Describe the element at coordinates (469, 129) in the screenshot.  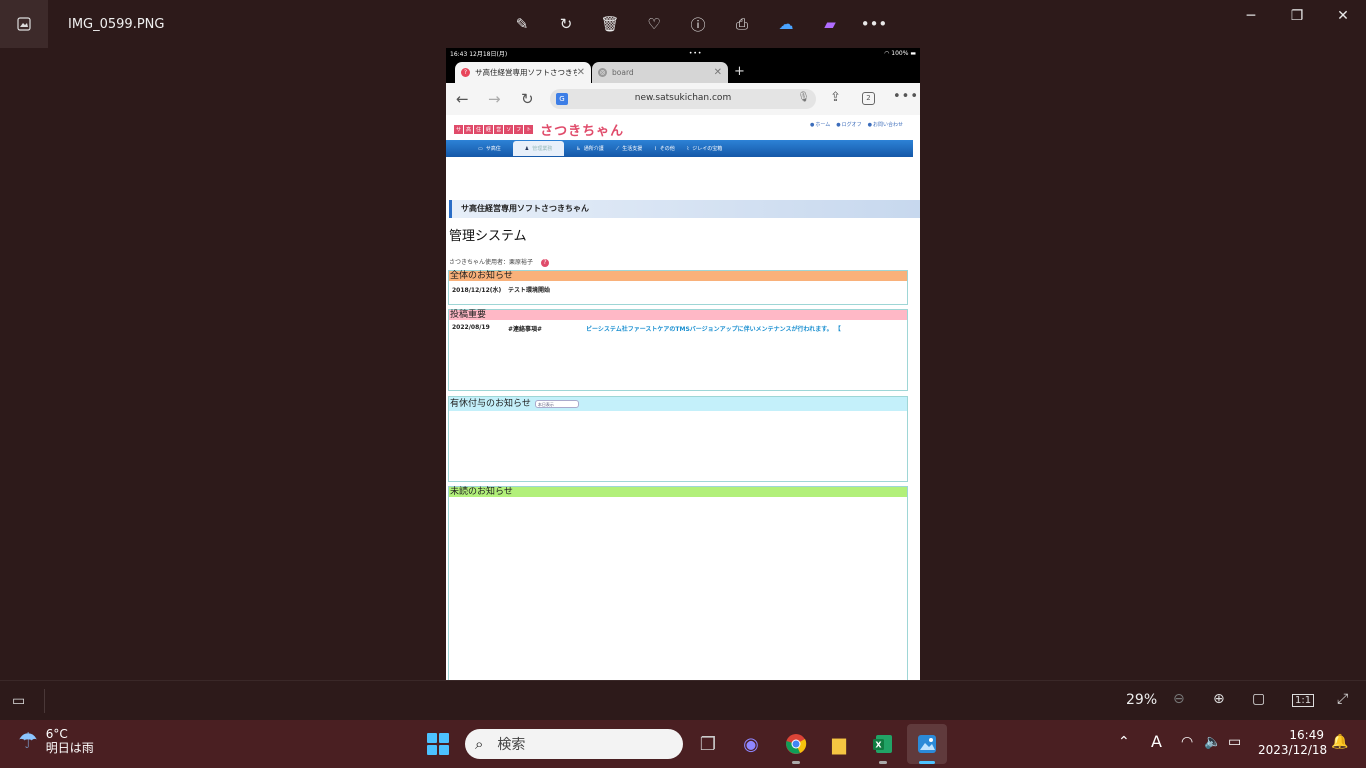
I see `logo-char: 高` at that location.